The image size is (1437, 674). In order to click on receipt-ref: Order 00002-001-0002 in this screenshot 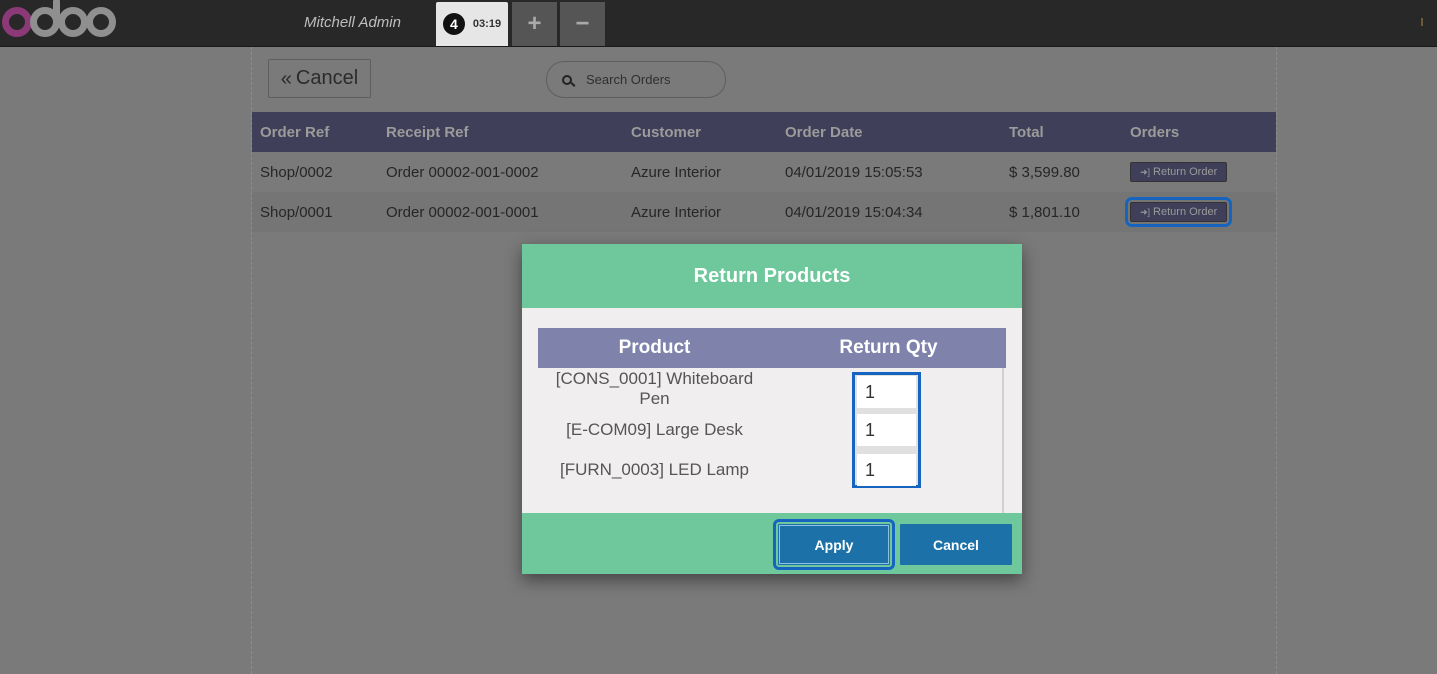, I will do `click(462, 172)`.